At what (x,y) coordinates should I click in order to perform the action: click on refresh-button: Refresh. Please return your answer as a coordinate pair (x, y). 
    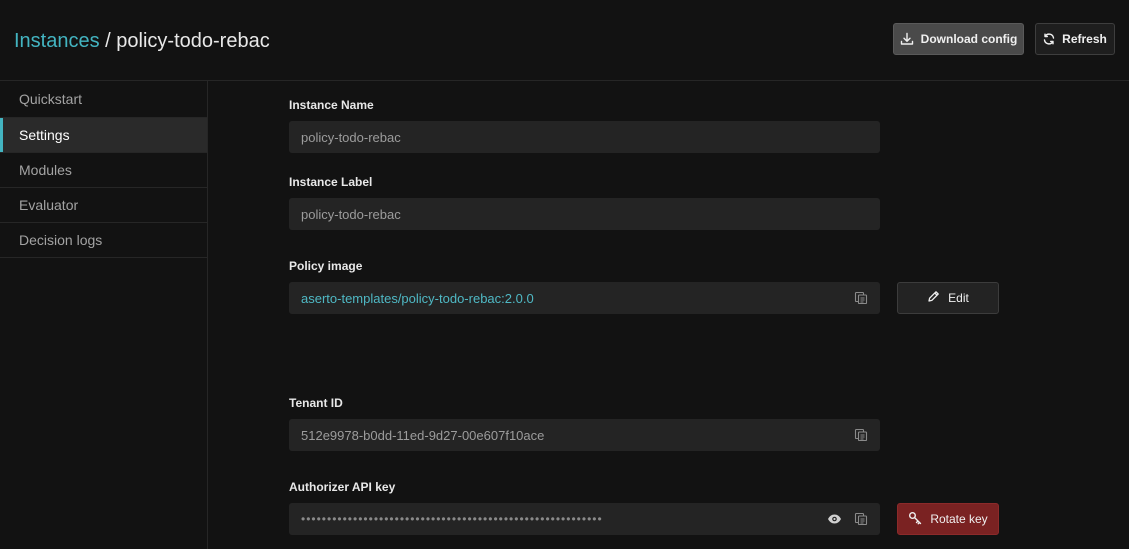
    Looking at the image, I should click on (1075, 39).